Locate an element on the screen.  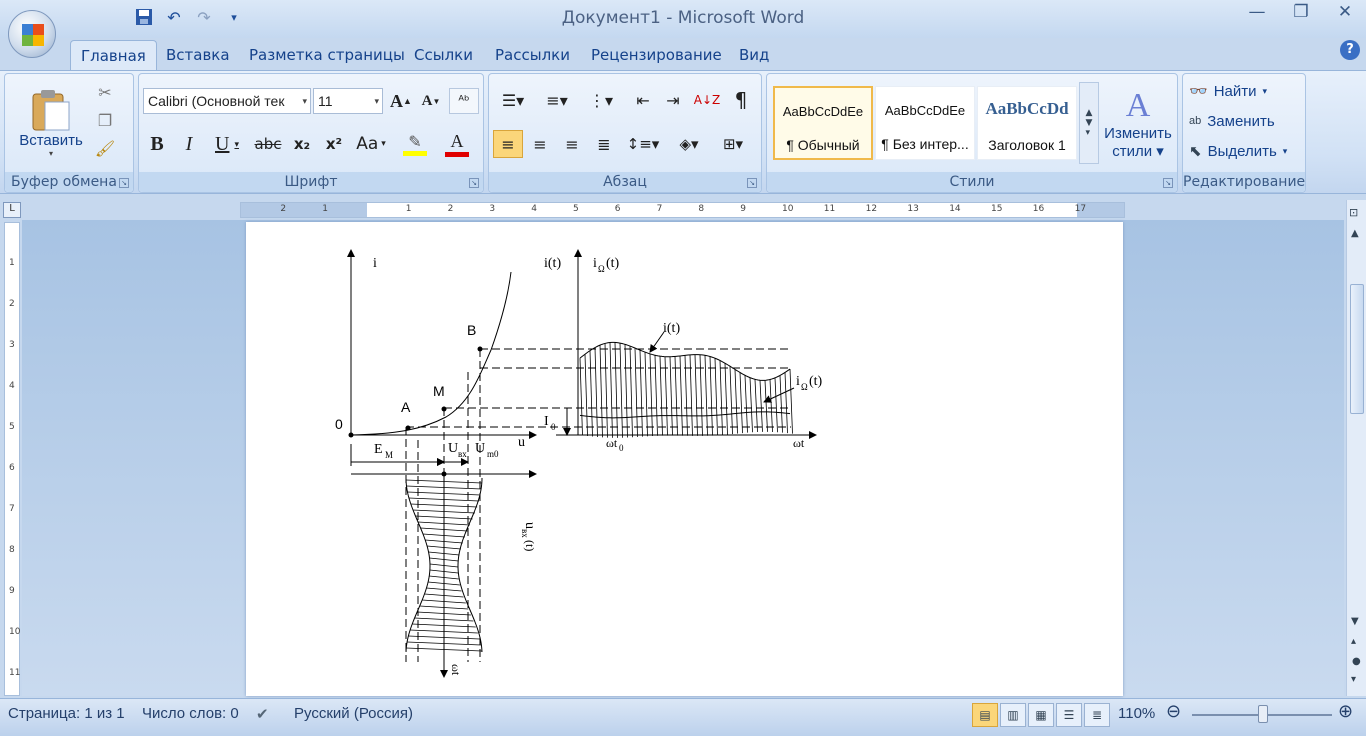
replace-button: ab Заменить is located at coordinates (1232, 121).